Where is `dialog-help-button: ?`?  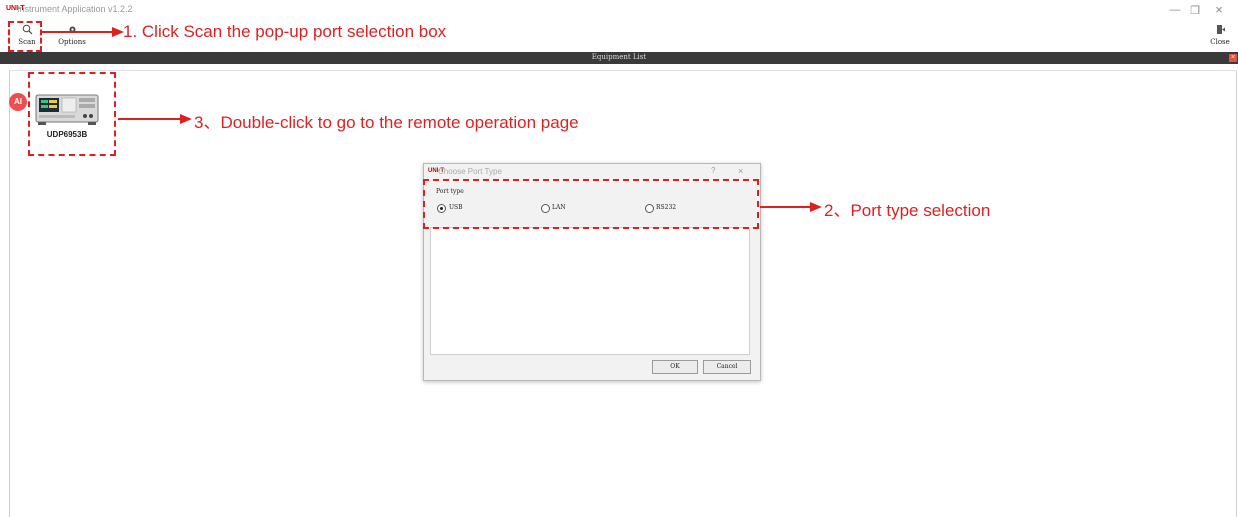
dialog-help-button: ? is located at coordinates (713, 170).